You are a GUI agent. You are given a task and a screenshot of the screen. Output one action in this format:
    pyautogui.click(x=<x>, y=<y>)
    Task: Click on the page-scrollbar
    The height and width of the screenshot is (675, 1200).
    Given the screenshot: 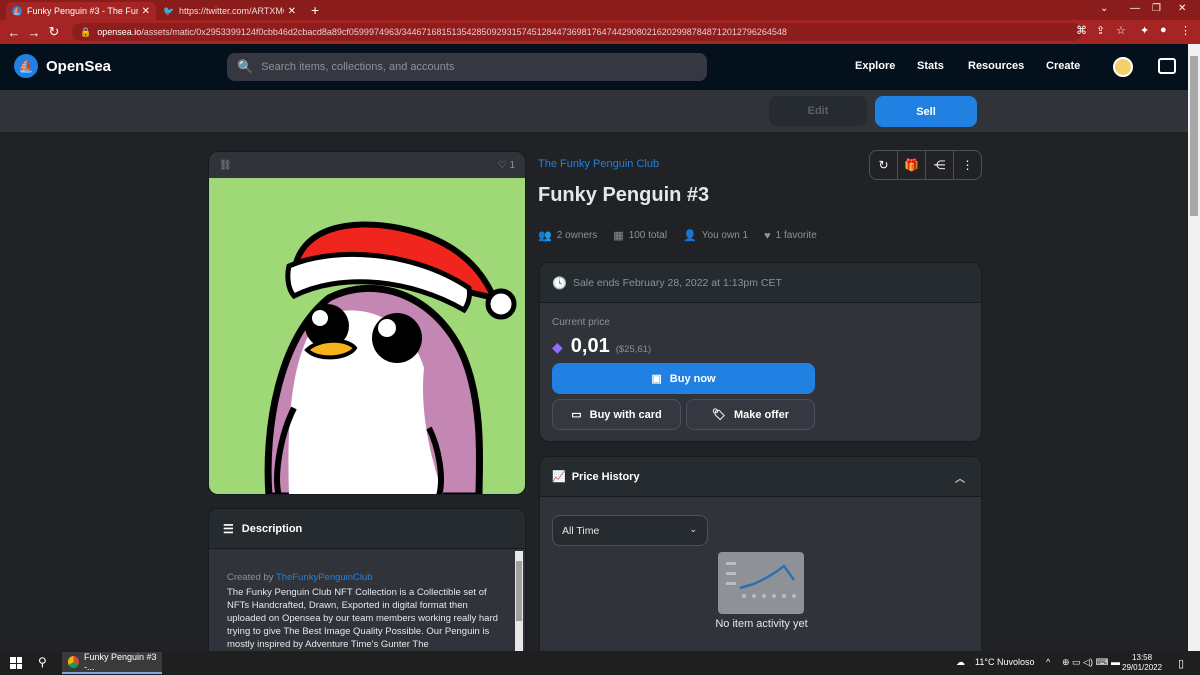 What is the action you would take?
    pyautogui.click(x=1194, y=347)
    